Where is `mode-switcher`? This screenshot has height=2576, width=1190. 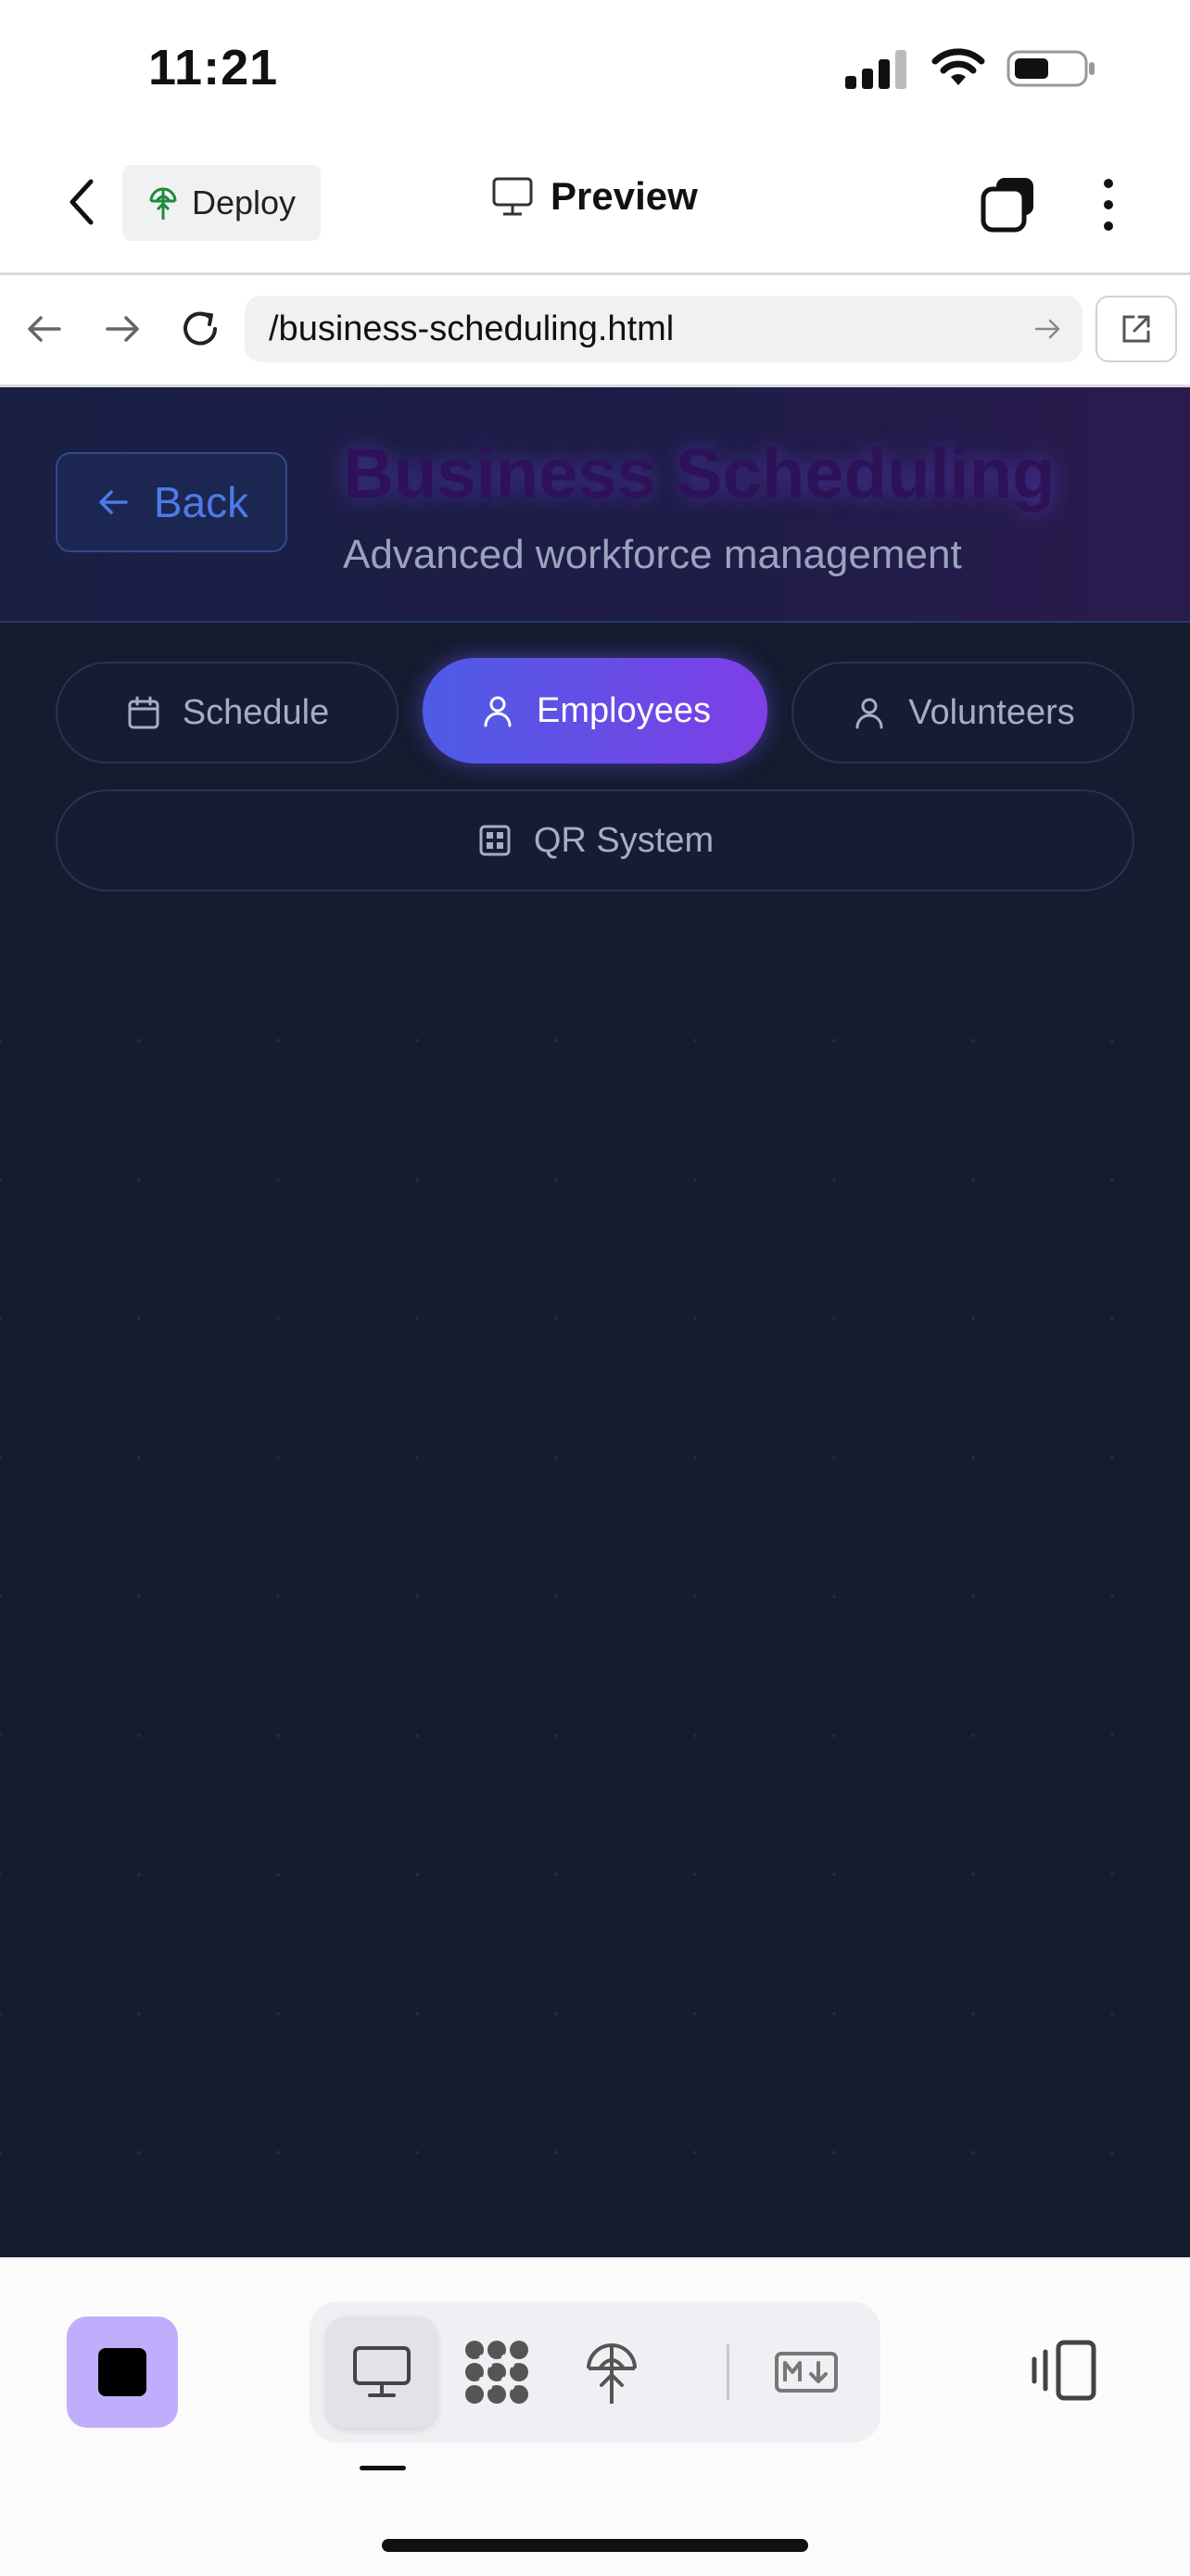
mode-switcher is located at coordinates (595, 2373).